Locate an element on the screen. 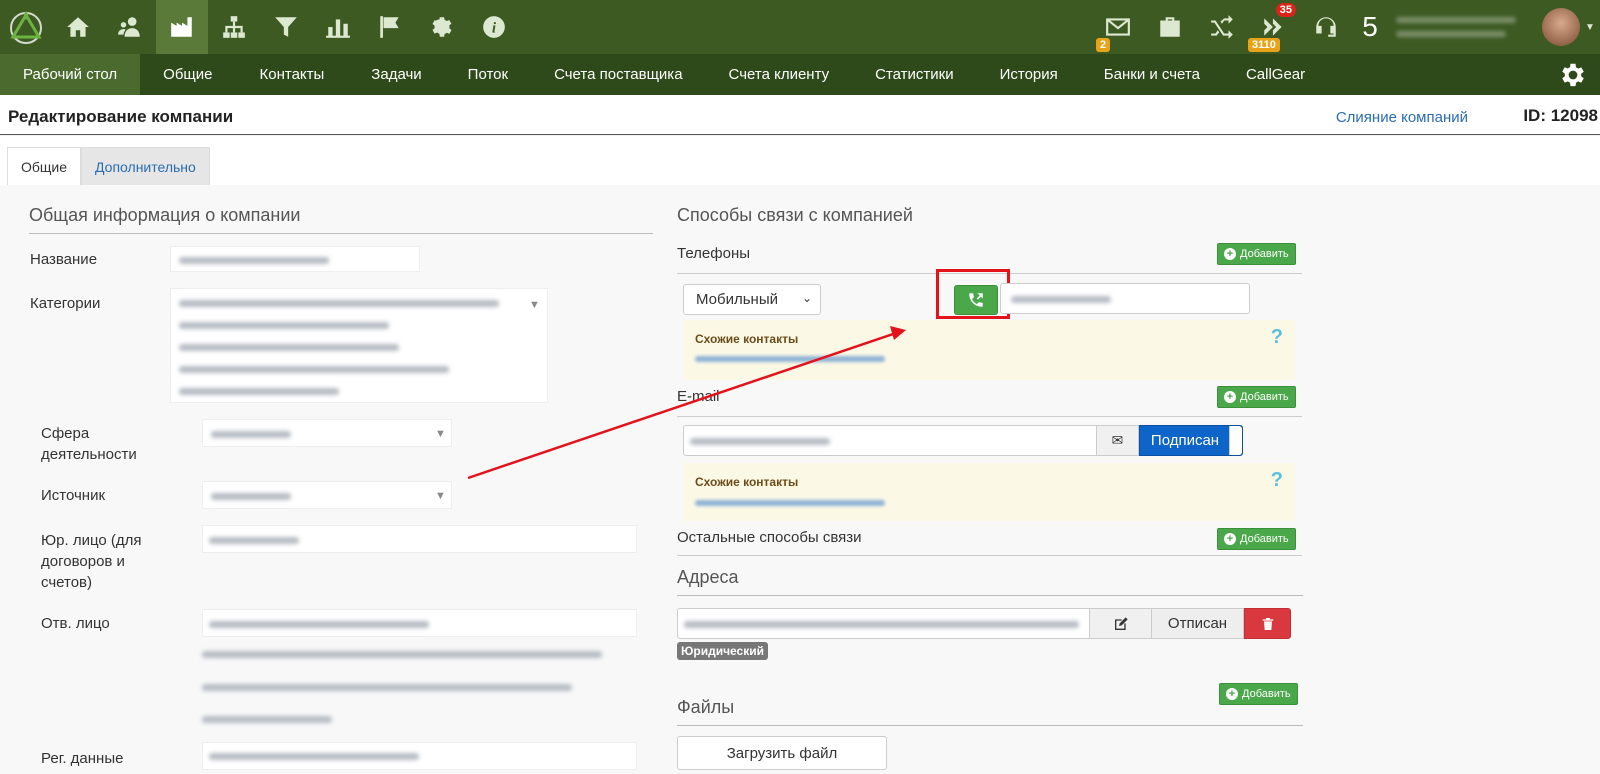  logo-icon is located at coordinates (26, 27).